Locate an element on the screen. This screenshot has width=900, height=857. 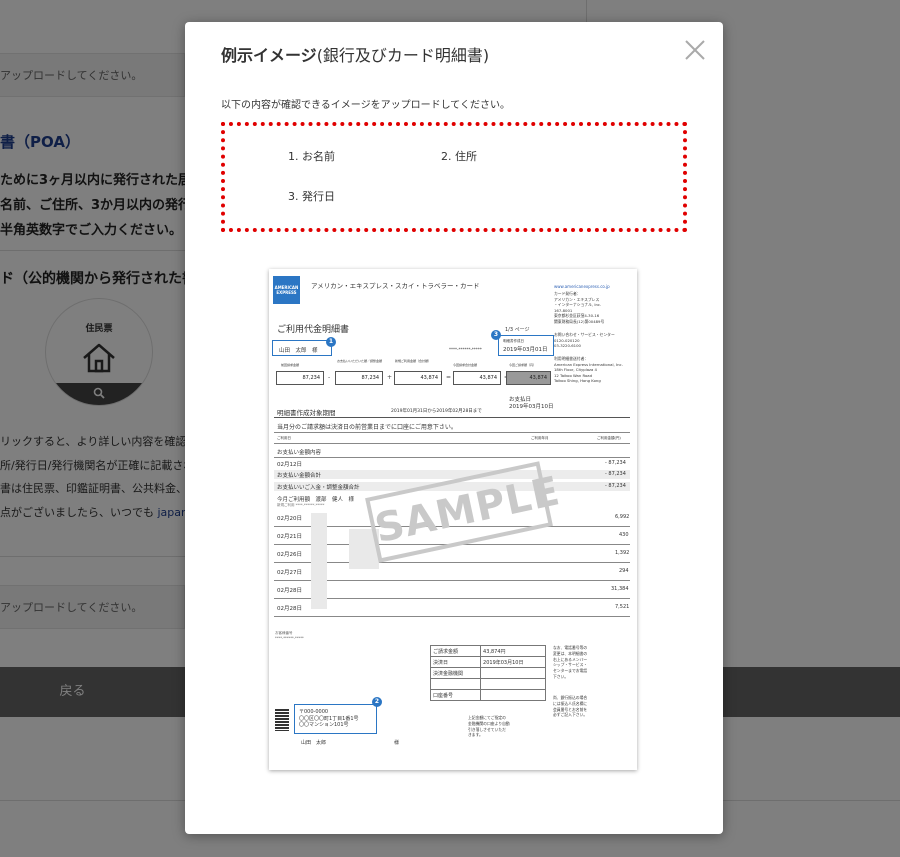
required-item-issue-date: 3. 発行日 is located at coordinates (311, 196).